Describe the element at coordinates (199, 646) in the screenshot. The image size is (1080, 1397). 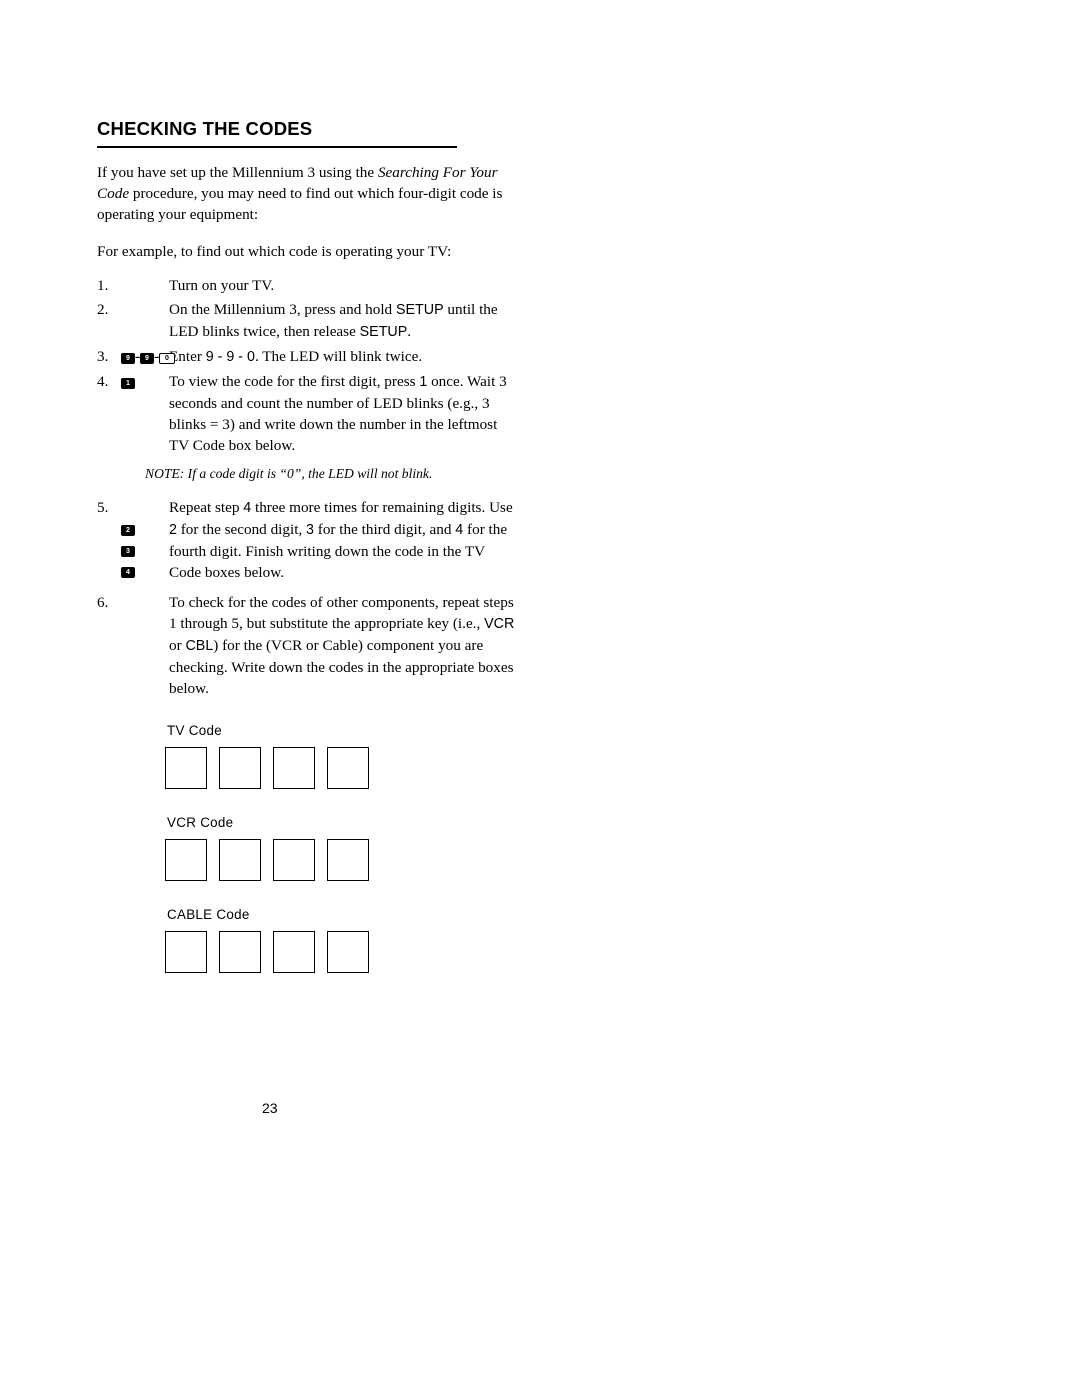
I see `step-6-key-cbl: CBL` at that location.